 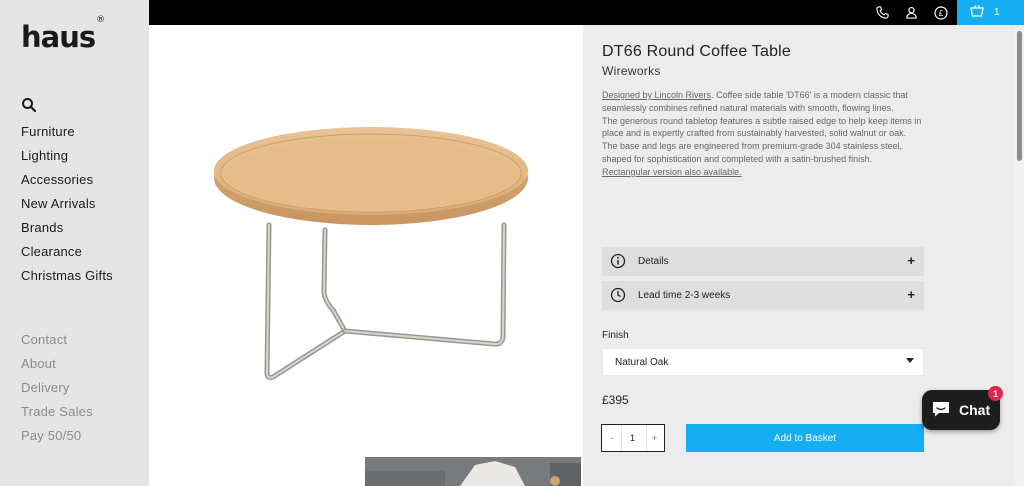 What do you see at coordinates (57, 416) in the screenshot?
I see `nav-item-trade-sales: Trade Sales` at bounding box center [57, 416].